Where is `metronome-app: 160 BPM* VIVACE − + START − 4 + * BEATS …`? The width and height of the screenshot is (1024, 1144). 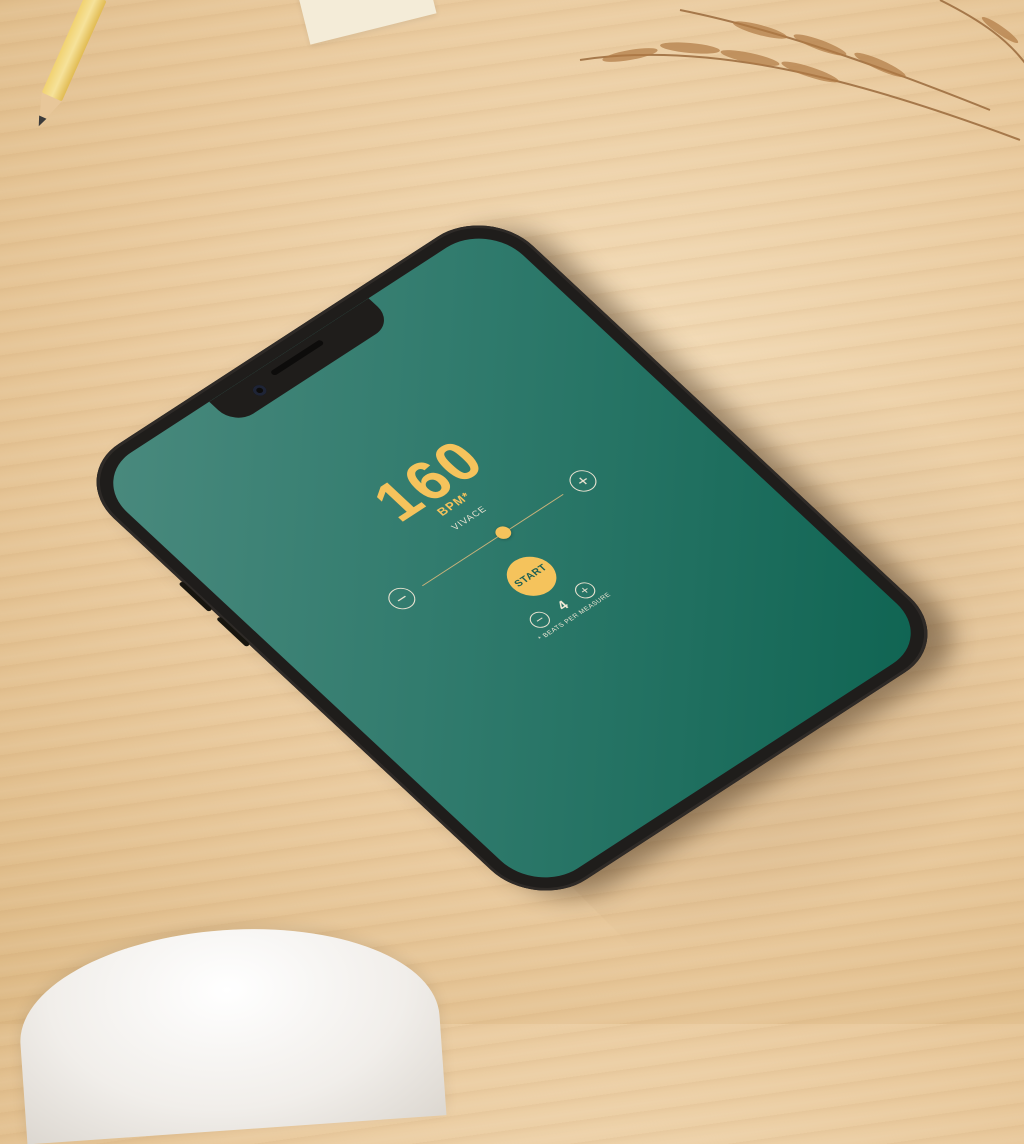
metronome-app: 160 BPM* VIVACE − + START − 4 + * BEATS … is located at coordinates (504, 550).